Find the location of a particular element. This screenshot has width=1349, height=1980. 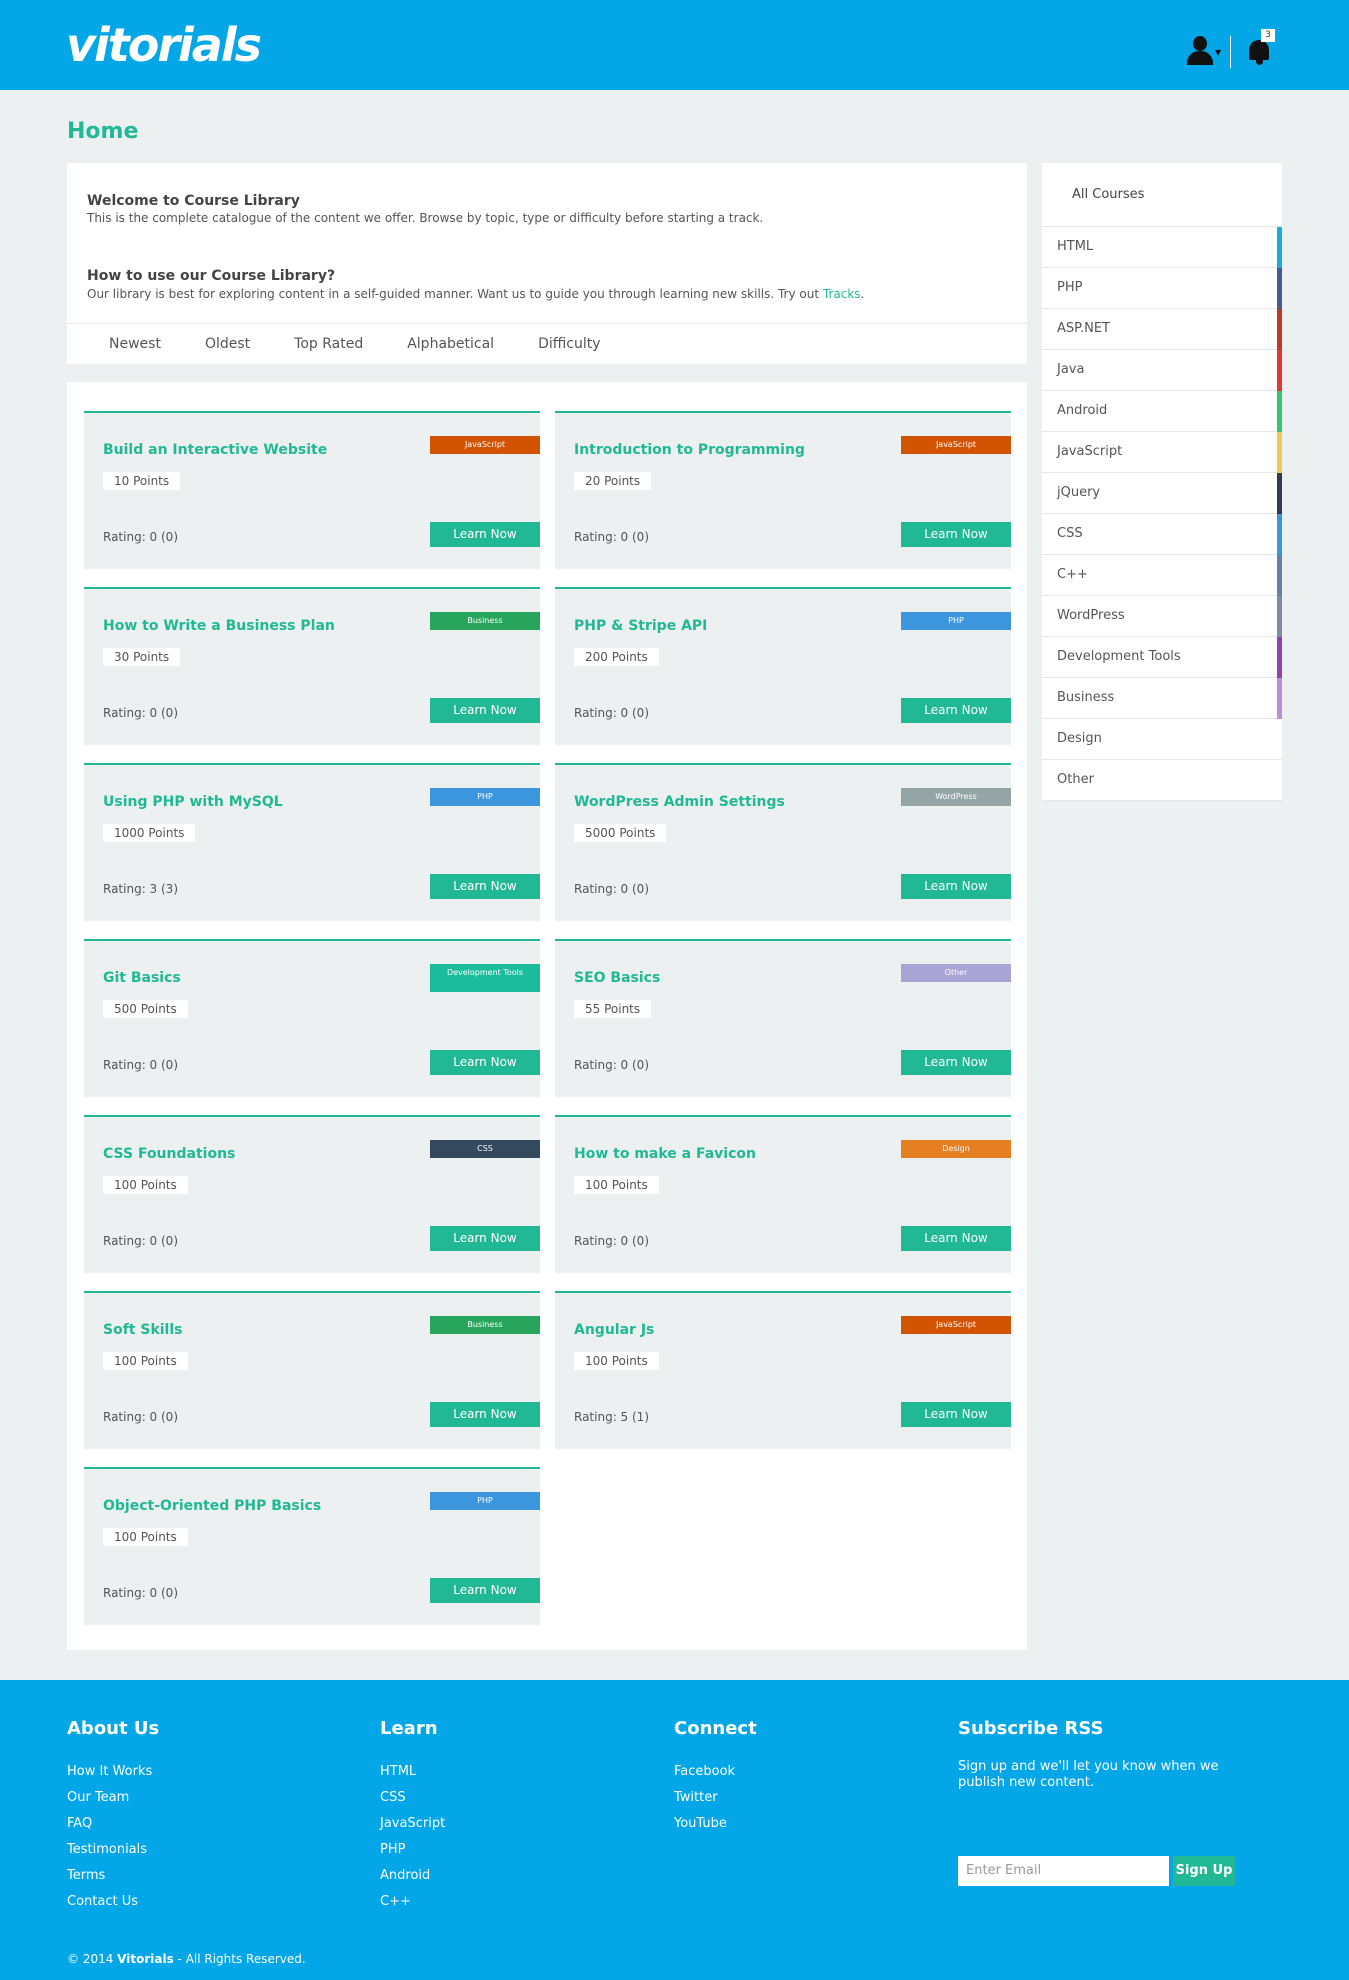

sidebar-item-java: Java is located at coordinates (1162, 370).